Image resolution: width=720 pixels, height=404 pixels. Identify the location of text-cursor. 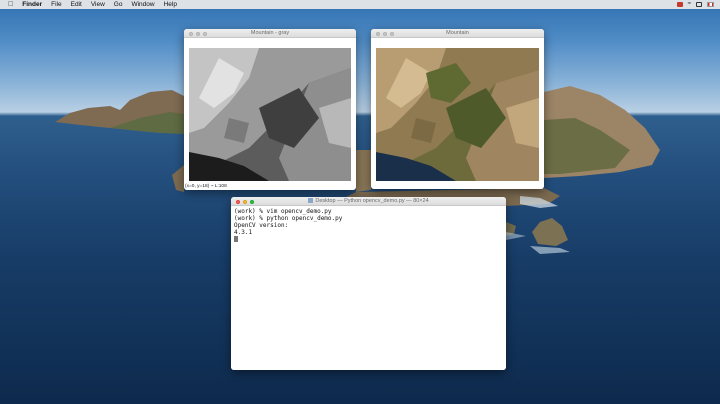
(236, 239).